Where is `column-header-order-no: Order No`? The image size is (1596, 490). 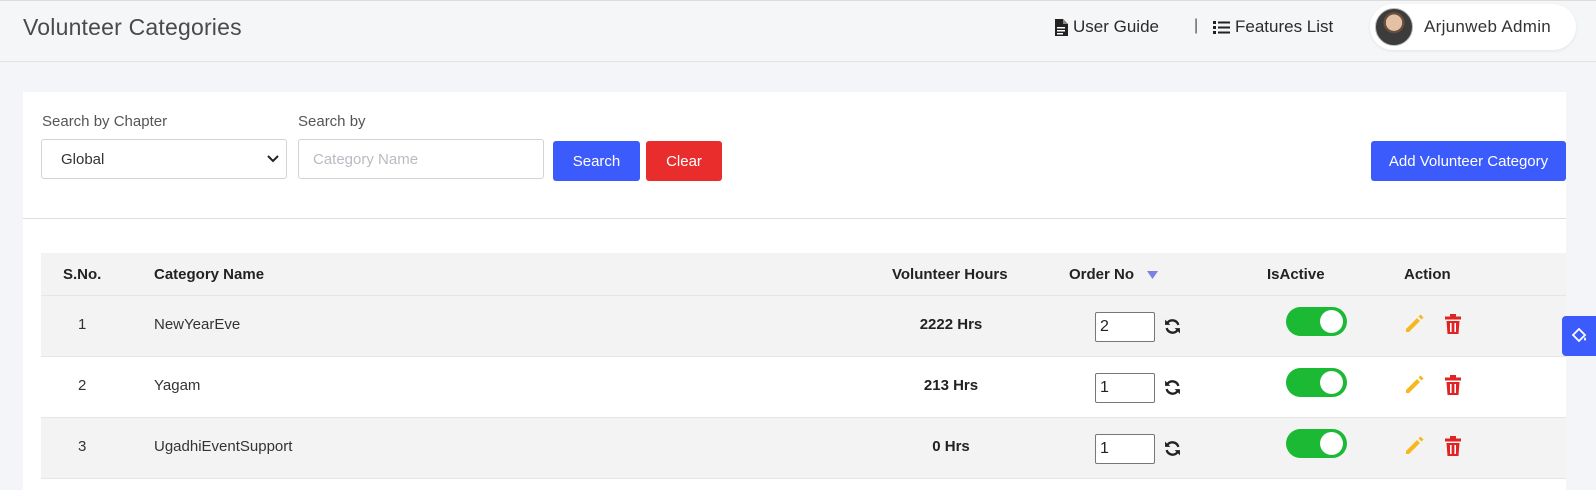 column-header-order-no: Order No is located at coordinates (1114, 274).